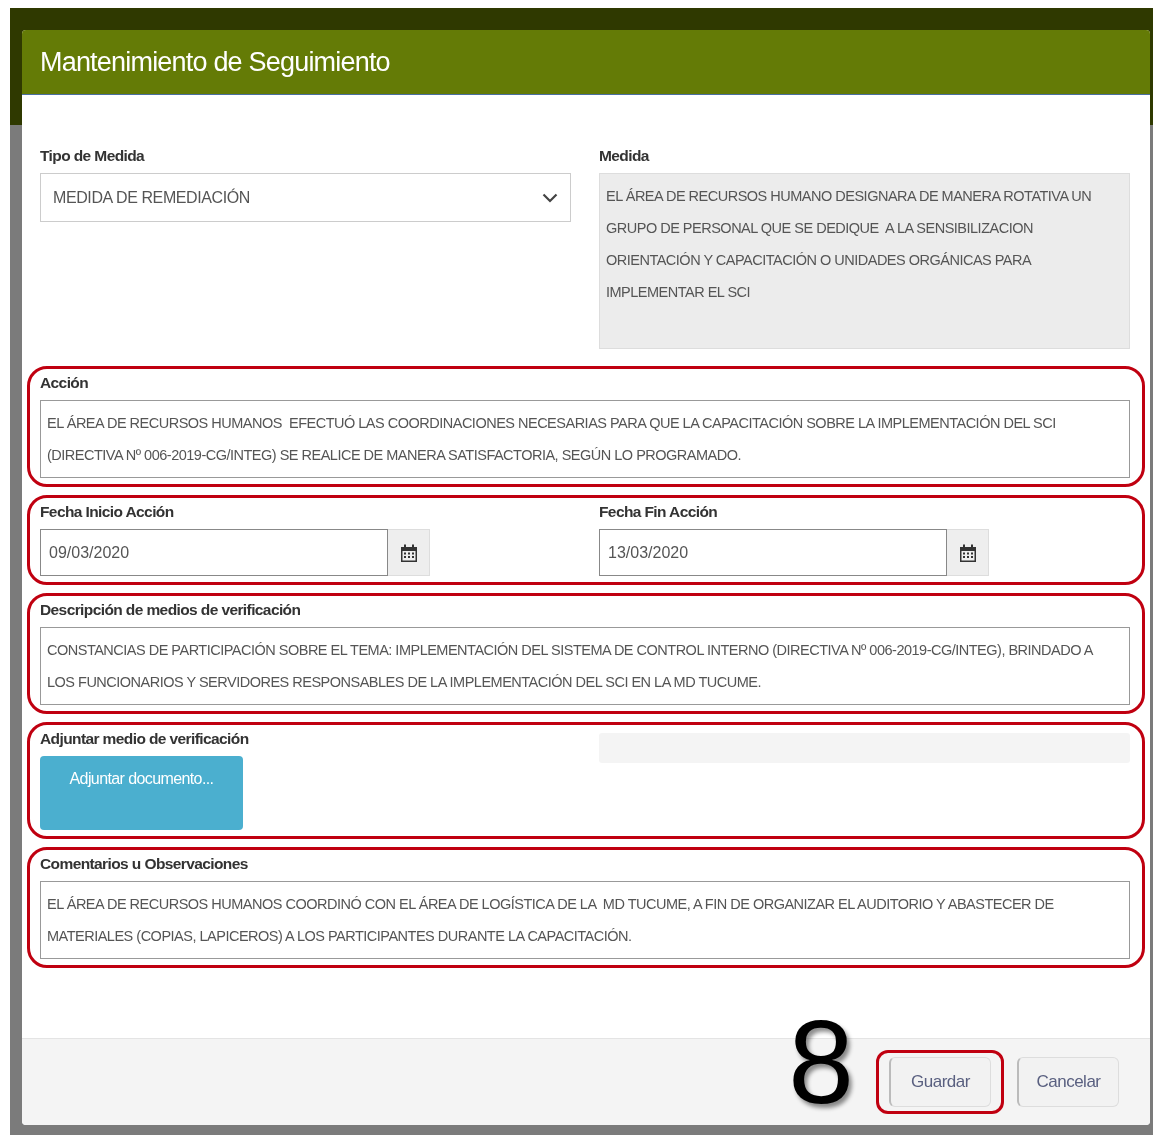  What do you see at coordinates (1068, 1082) in the screenshot?
I see `cancel-button: Cancelar` at bounding box center [1068, 1082].